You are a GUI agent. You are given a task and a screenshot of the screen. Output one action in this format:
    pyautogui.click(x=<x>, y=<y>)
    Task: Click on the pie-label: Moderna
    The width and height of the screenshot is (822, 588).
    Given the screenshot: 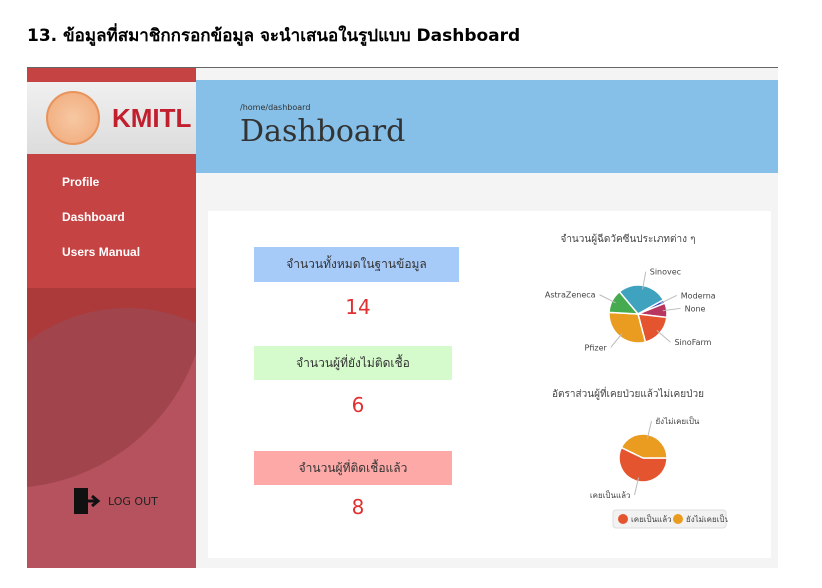 What is the action you would take?
    pyautogui.click(x=698, y=295)
    